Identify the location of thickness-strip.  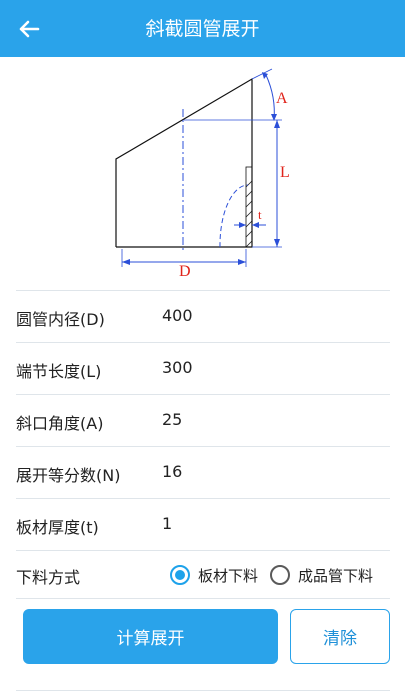
(249, 207).